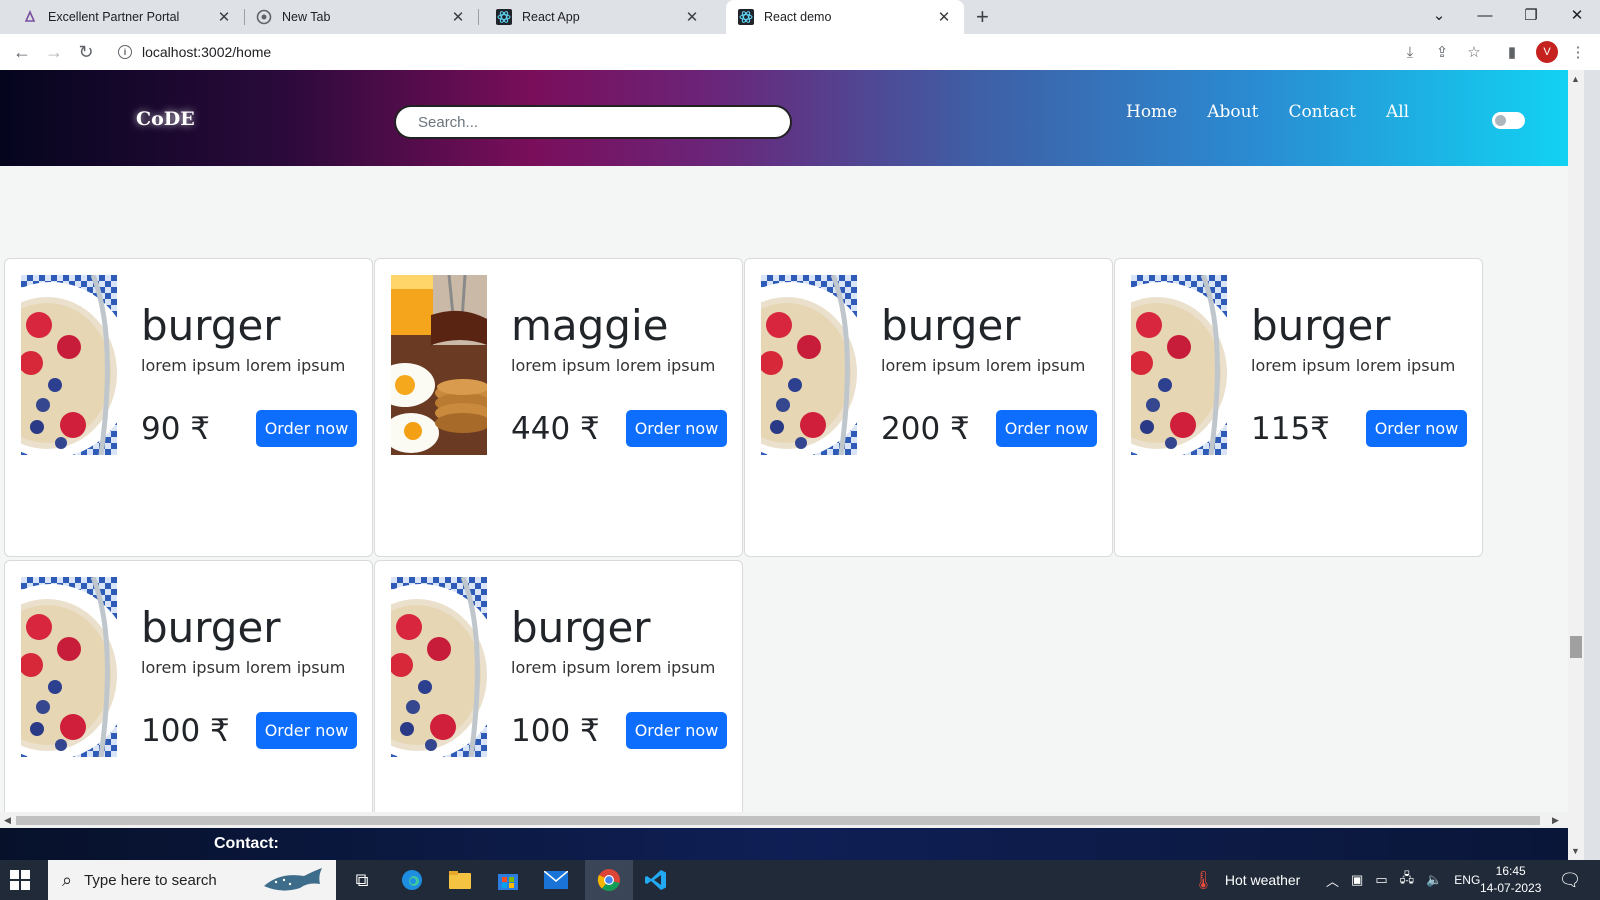 This screenshot has width=1600, height=900. I want to click on browser-tab: Excellent Partner Portal ✕, so click(122, 17).